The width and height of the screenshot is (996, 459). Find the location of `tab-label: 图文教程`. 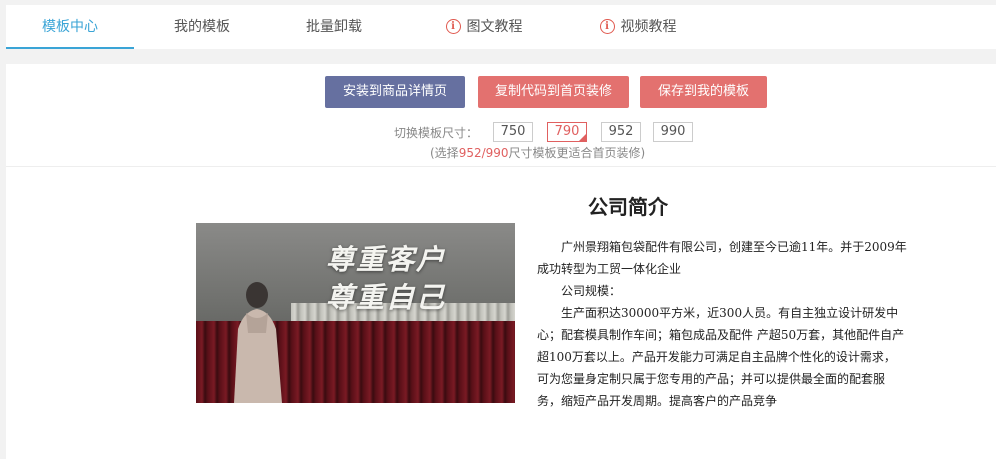

tab-label: 图文教程 is located at coordinates (494, 27).